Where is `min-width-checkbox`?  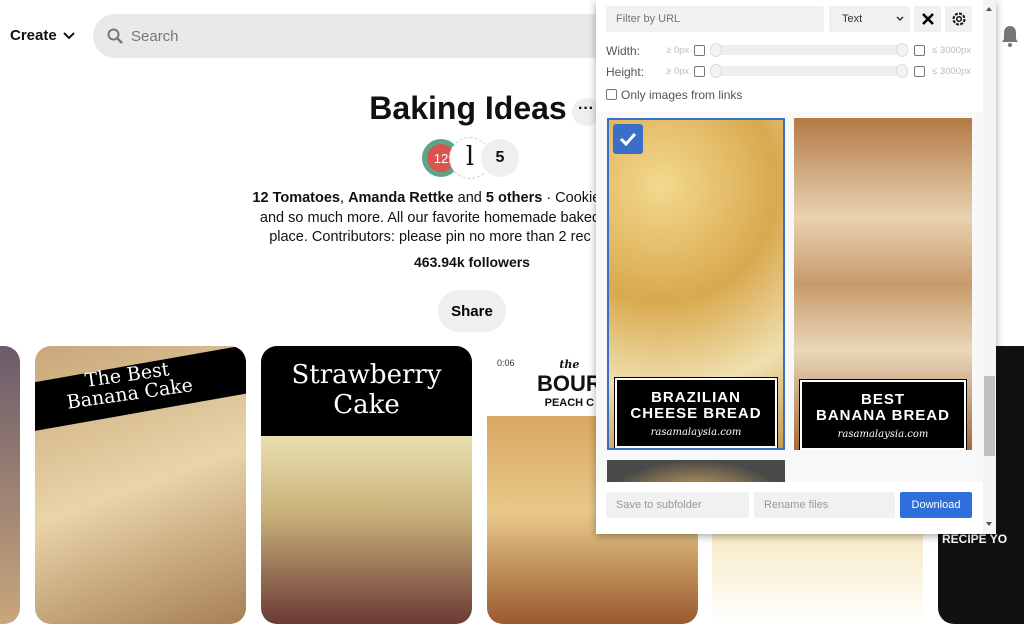 min-width-checkbox is located at coordinates (699, 50).